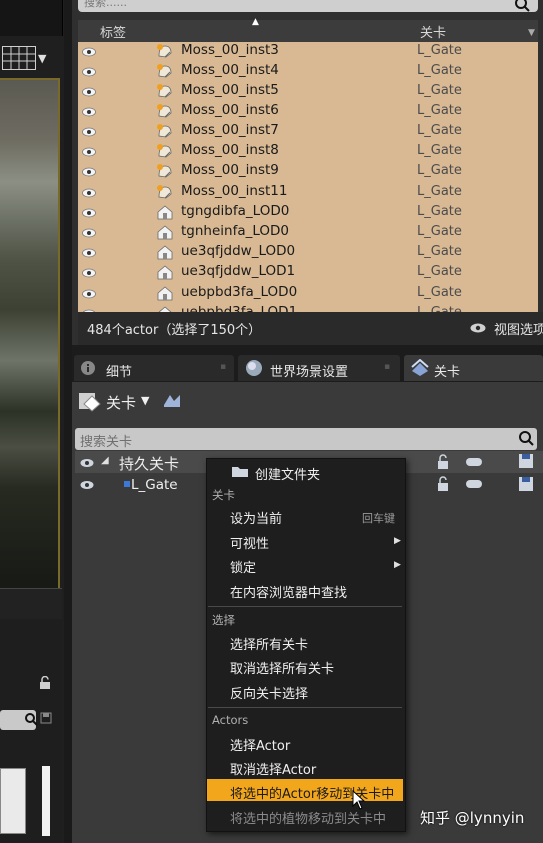  What do you see at coordinates (287, 473) in the screenshot?
I see `menu-item-create-folder: 创建文件夹` at bounding box center [287, 473].